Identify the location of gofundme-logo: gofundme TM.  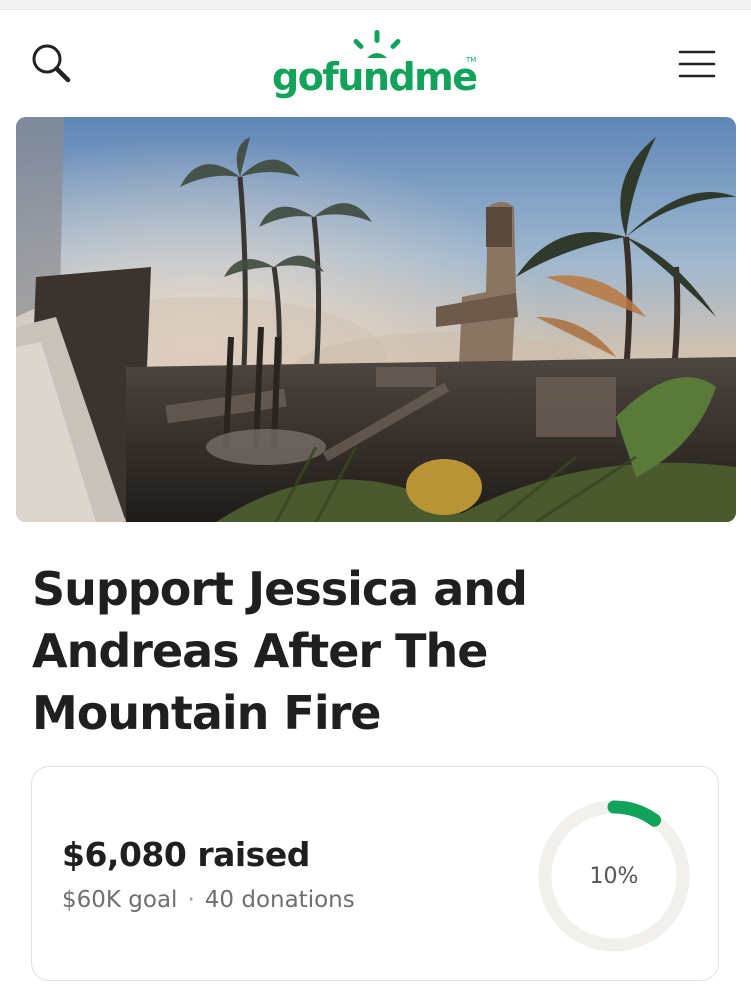
(377, 69).